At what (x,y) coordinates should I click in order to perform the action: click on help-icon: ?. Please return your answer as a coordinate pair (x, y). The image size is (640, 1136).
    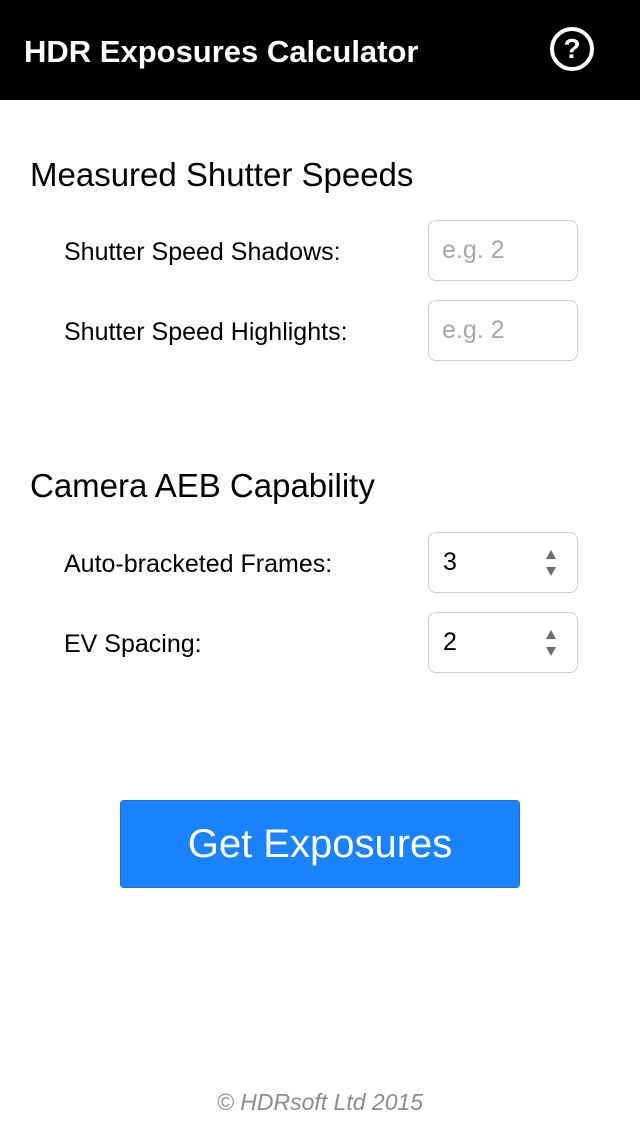
    Looking at the image, I should click on (572, 49).